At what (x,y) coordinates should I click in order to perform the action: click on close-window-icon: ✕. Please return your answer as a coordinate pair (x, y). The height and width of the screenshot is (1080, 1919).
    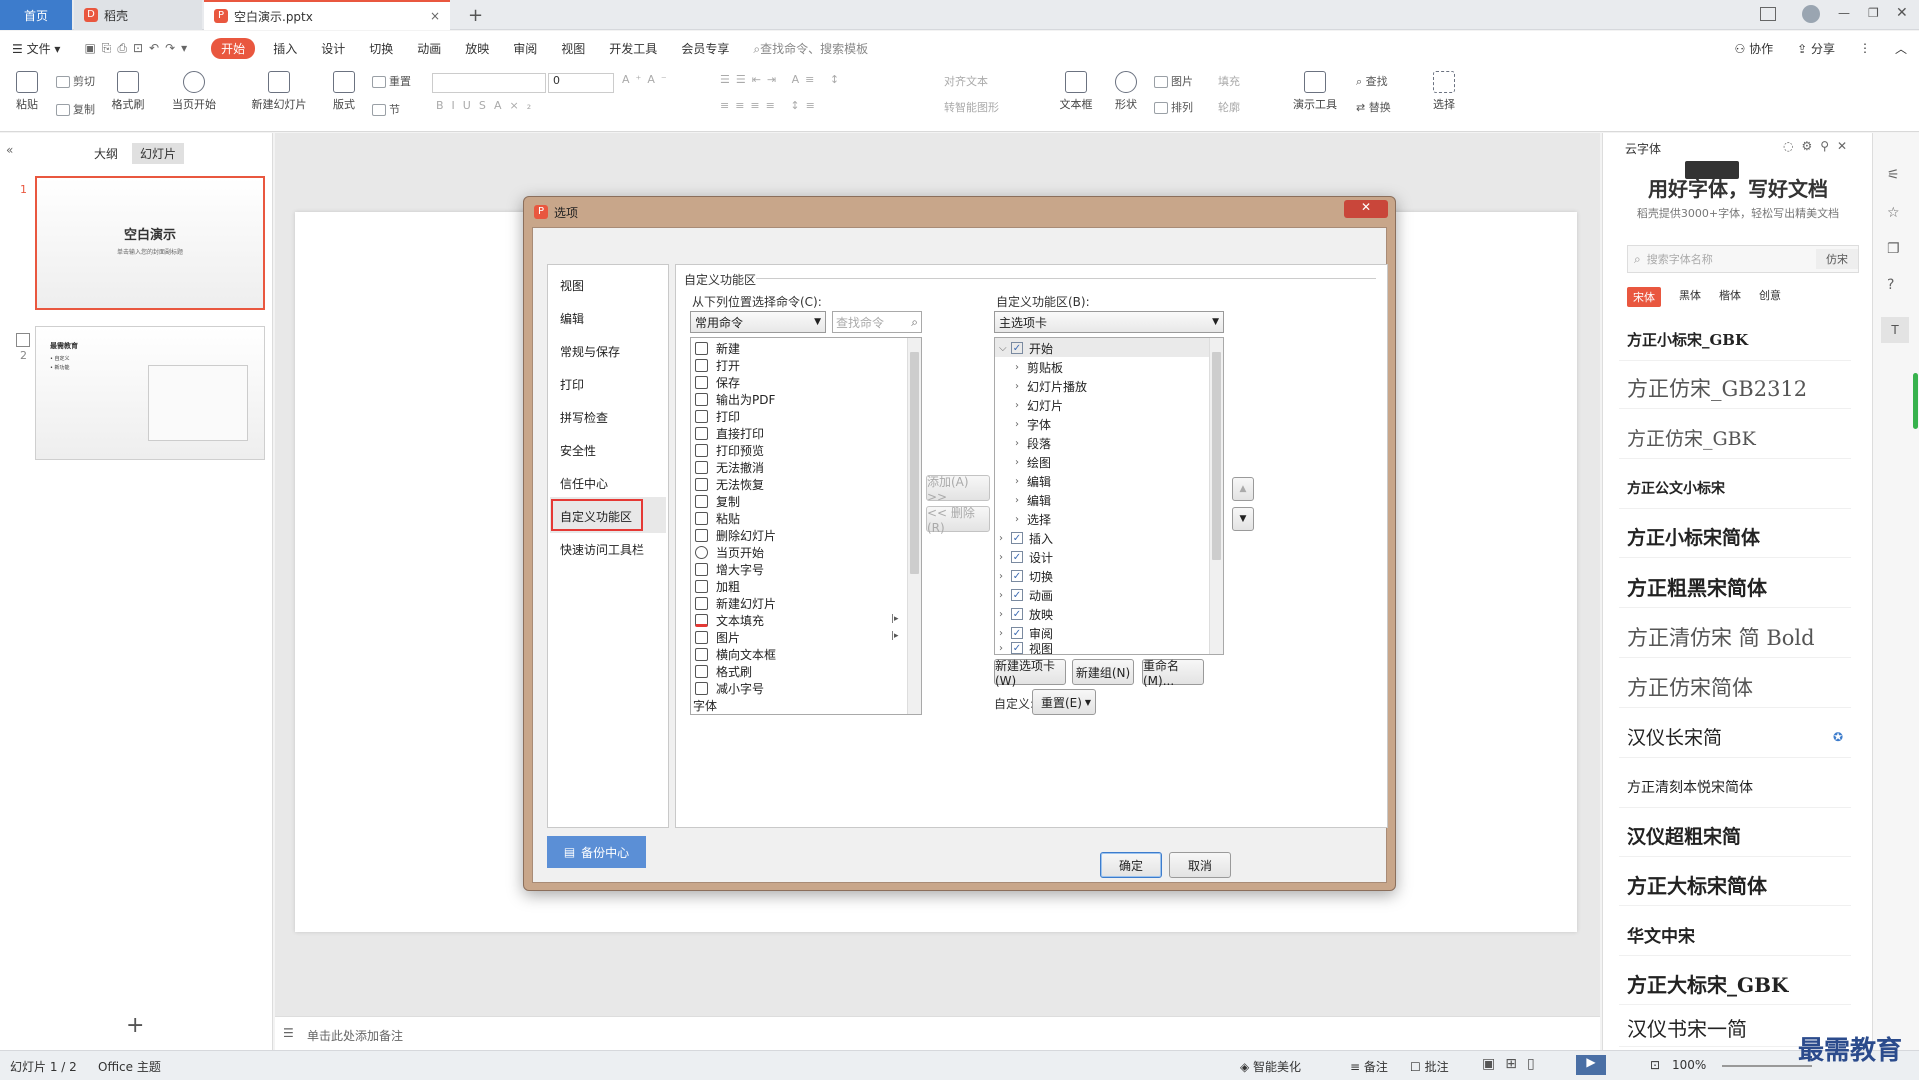
    Looking at the image, I should click on (1902, 13).